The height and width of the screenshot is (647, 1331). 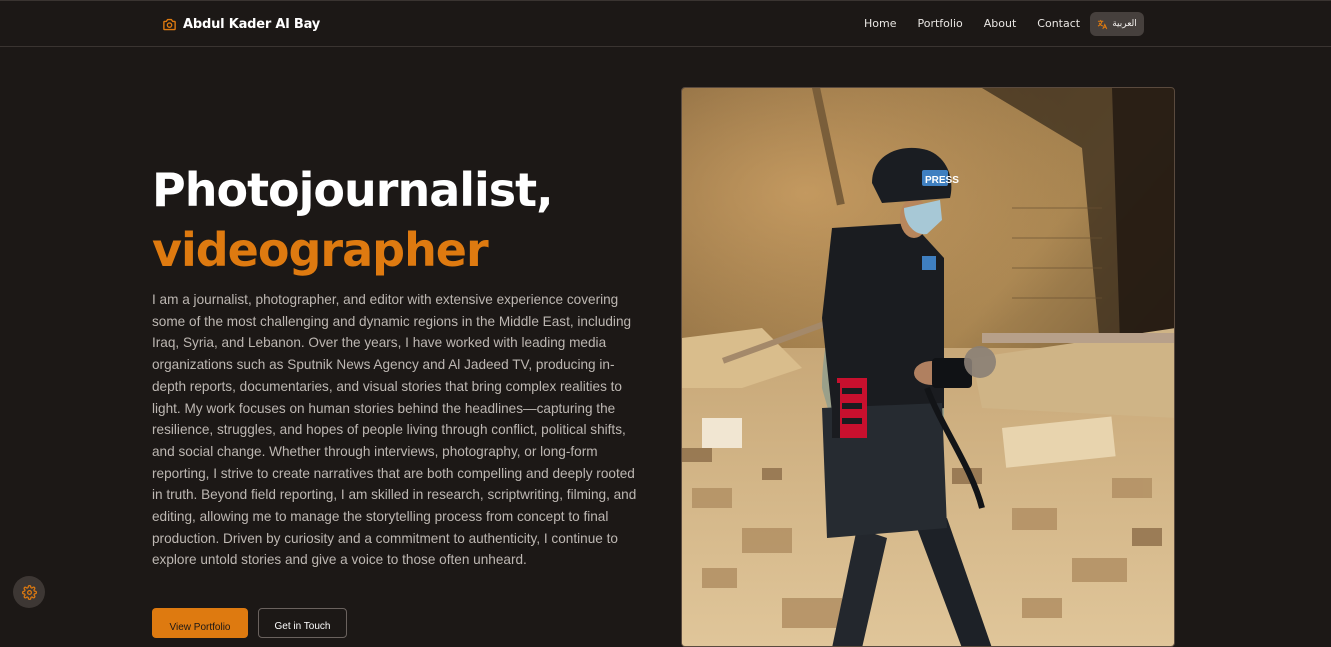 I want to click on hero-title: Photojournalist, videographer, so click(x=353, y=220).